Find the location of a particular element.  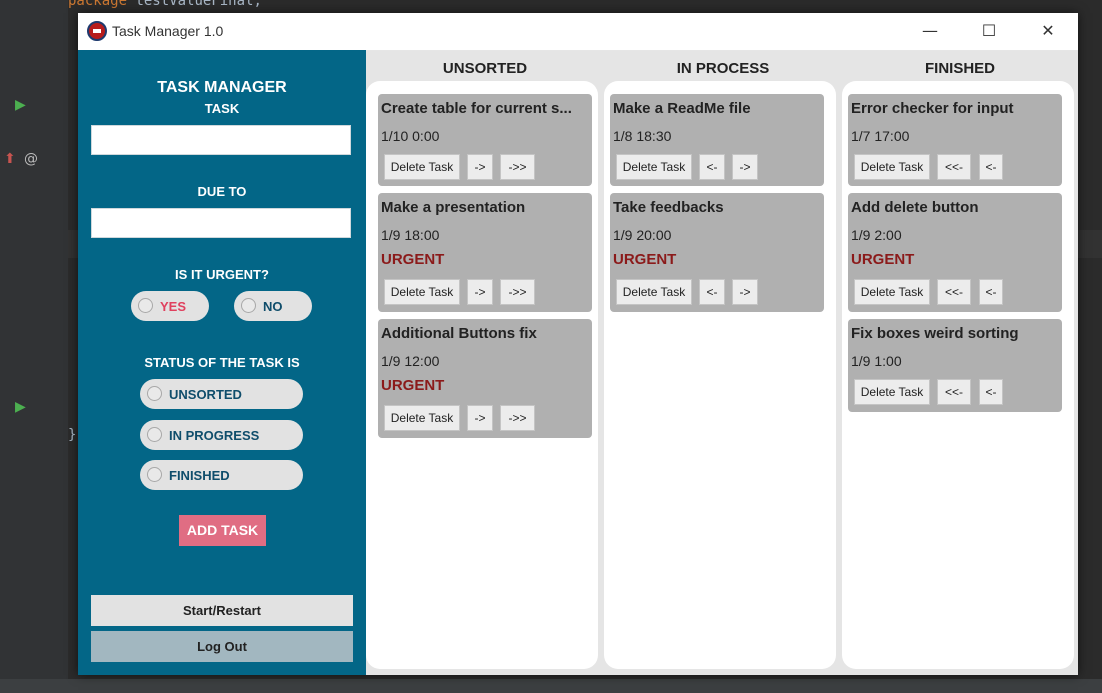

ide-brace: } is located at coordinates (72, 435).